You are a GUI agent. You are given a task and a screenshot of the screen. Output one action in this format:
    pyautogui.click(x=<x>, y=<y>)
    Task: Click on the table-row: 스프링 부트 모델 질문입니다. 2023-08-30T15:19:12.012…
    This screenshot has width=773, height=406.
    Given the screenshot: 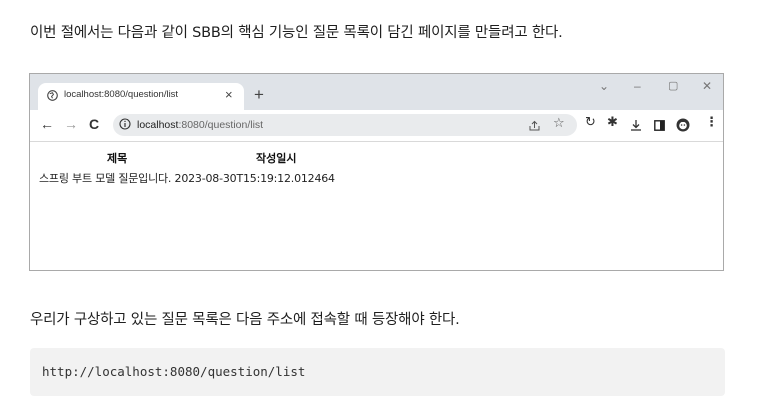 What is the action you would take?
    pyautogui.click(x=187, y=178)
    